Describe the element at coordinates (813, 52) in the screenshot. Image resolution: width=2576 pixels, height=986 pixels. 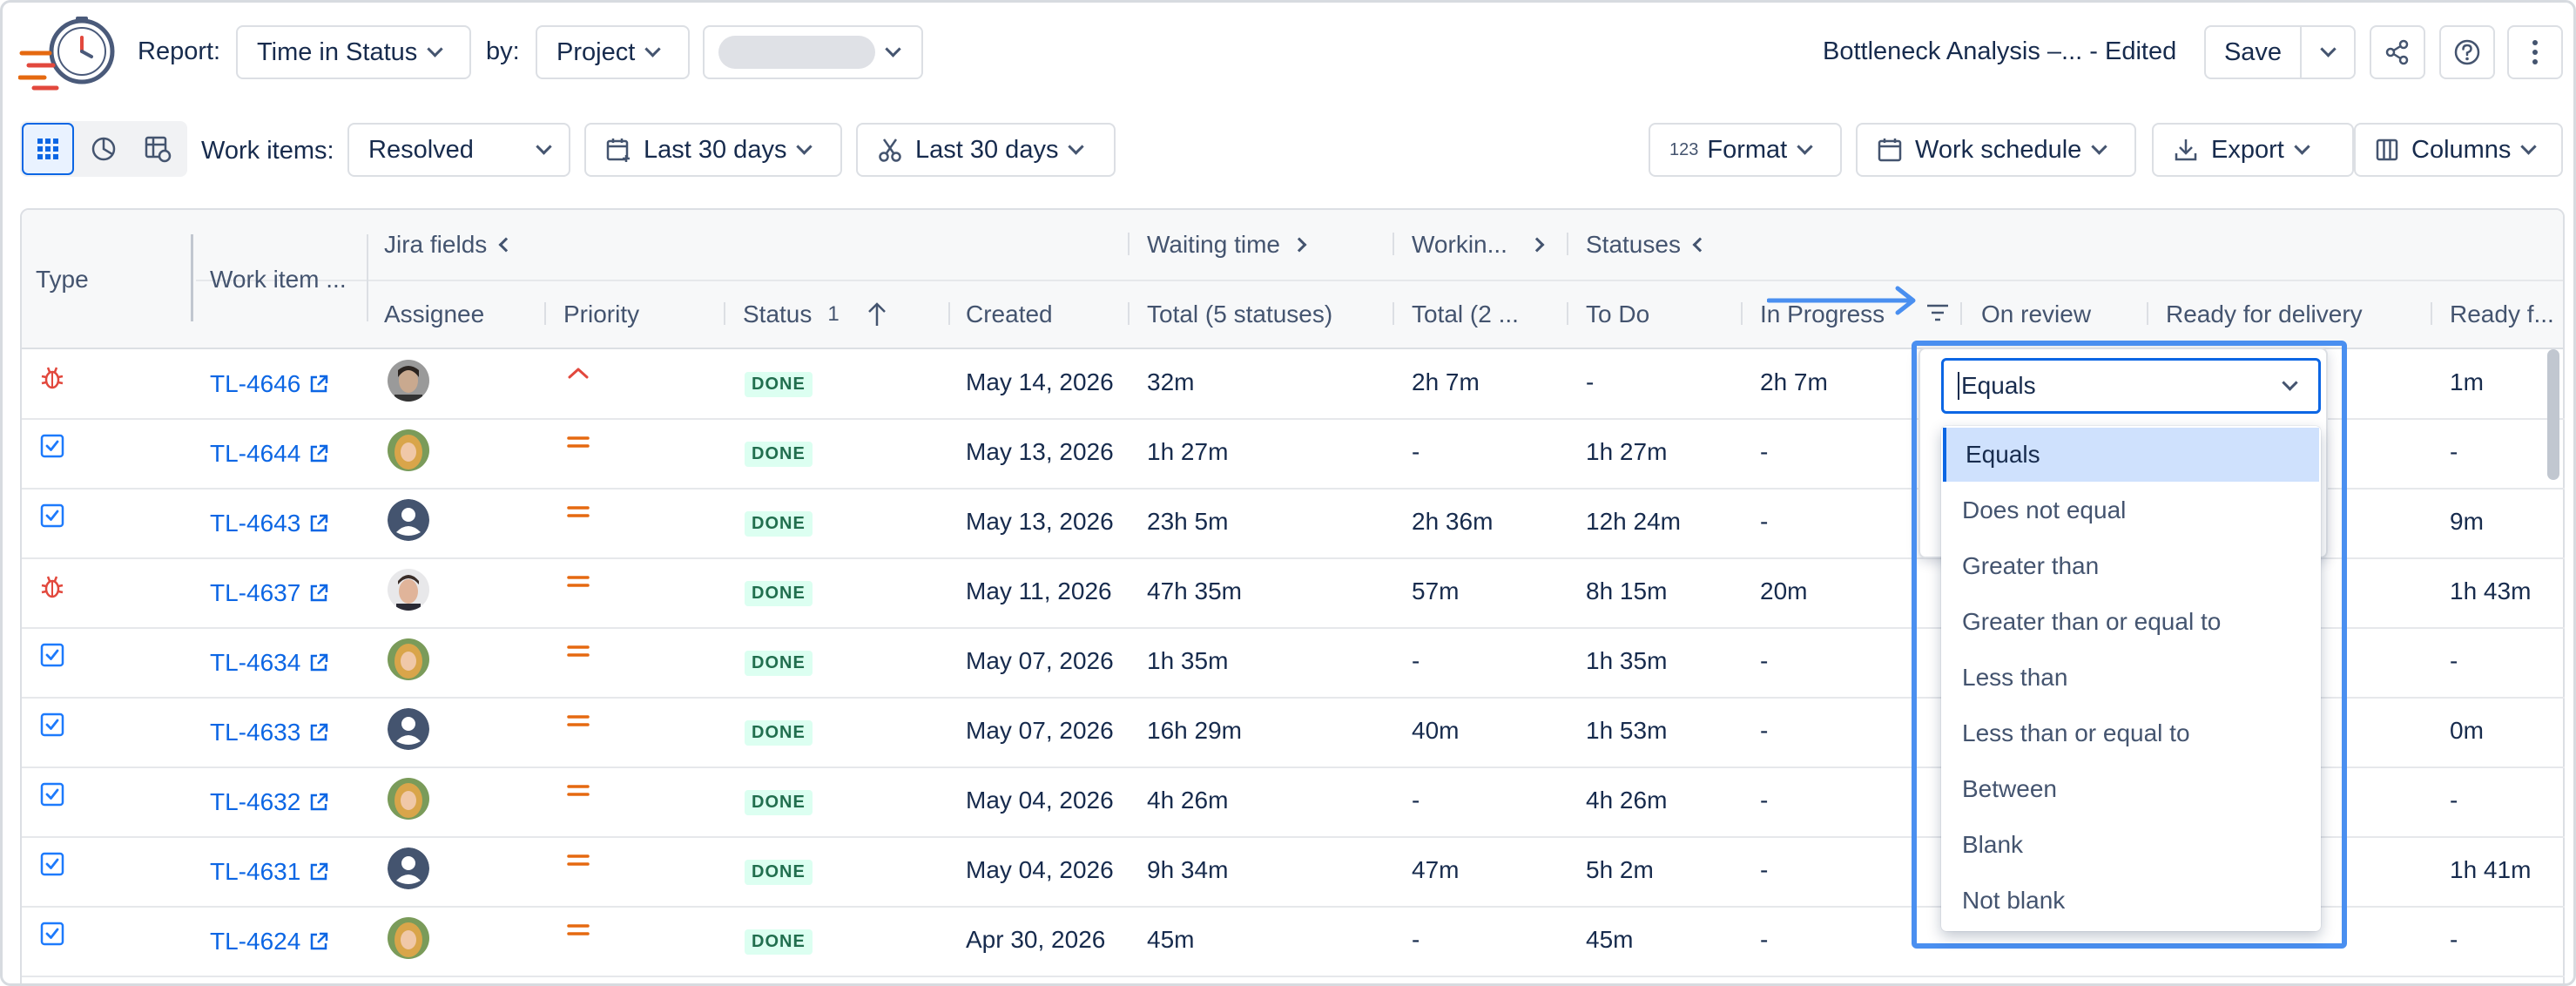
I see `project-select` at that location.